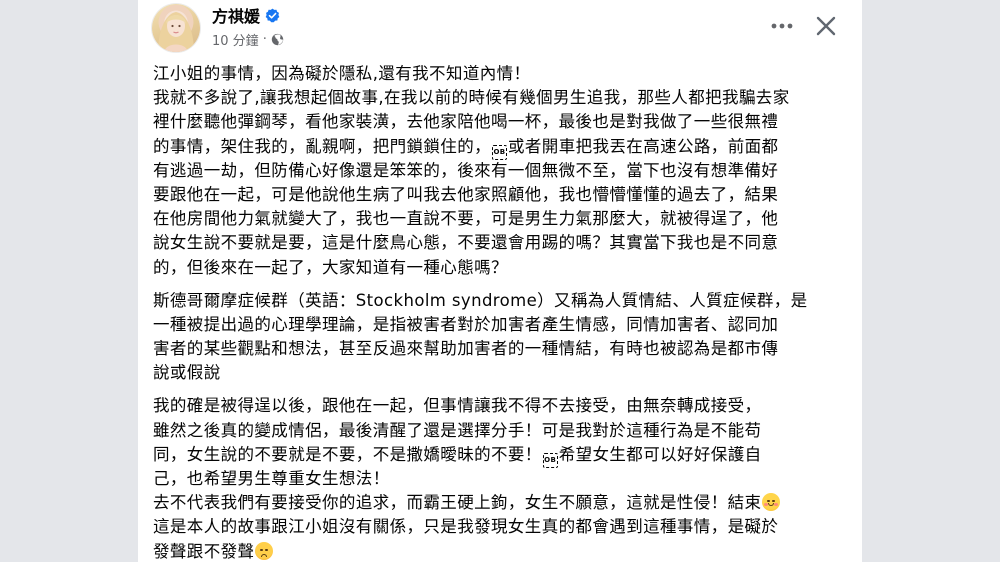  I want to click on post-text: 發聲跟不發聲, so click(204, 551).